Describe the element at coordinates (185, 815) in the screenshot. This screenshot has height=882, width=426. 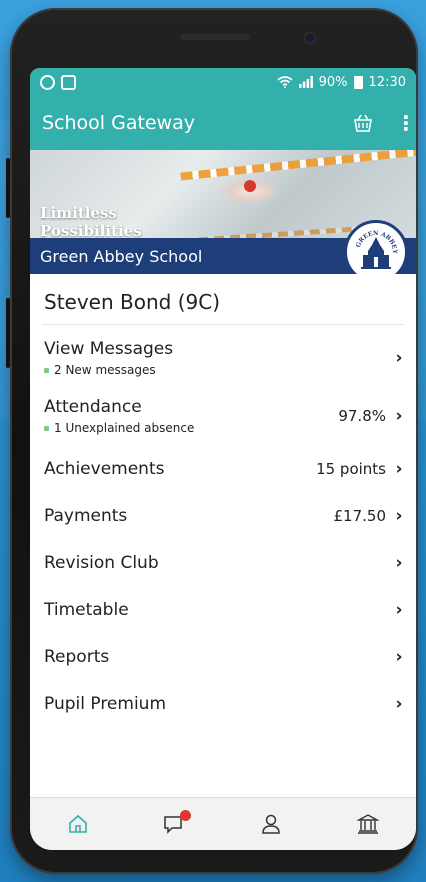
I see `unread-badge` at that location.